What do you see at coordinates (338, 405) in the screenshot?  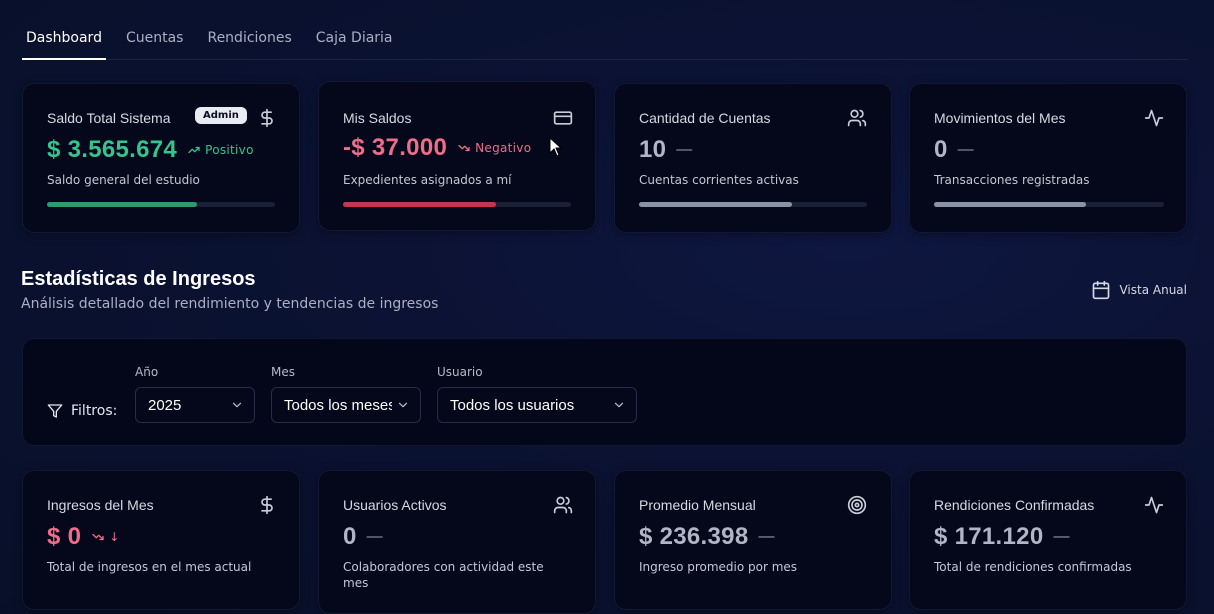 I see `month-value: Todos los meses` at bounding box center [338, 405].